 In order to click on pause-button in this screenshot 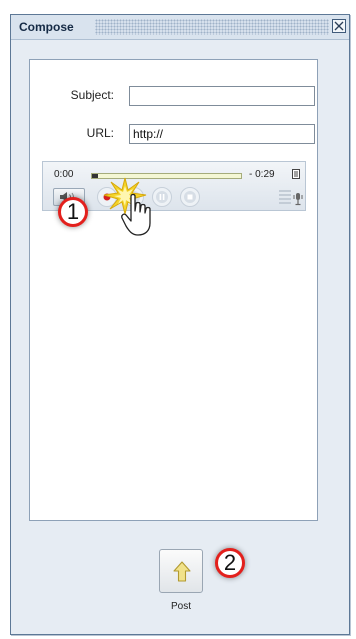, I will do `click(162, 197)`.